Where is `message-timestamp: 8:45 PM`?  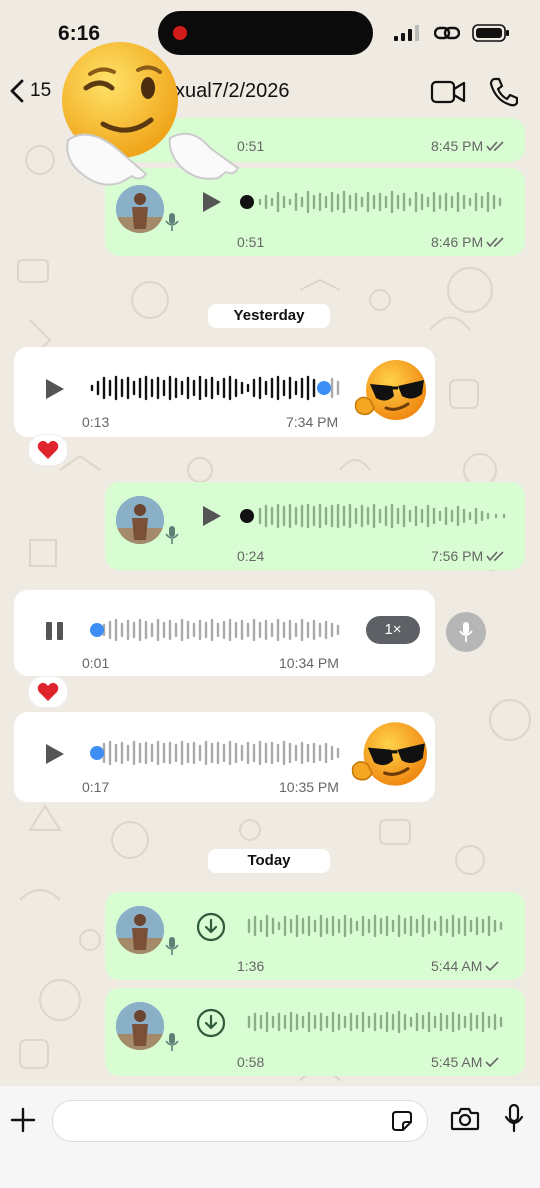 message-timestamp: 8:45 PM is located at coordinates (468, 146).